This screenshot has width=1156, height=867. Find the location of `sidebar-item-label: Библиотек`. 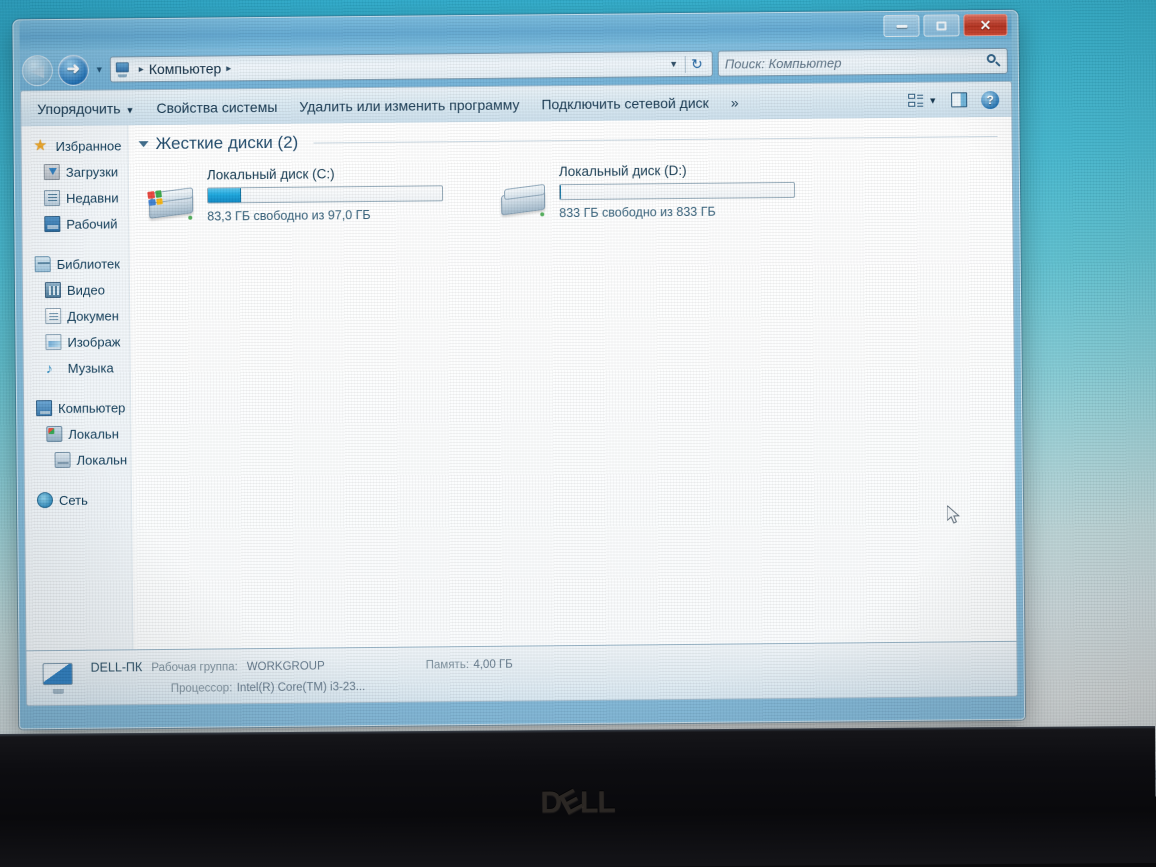

sidebar-item-label: Библиотек is located at coordinates (88, 263).